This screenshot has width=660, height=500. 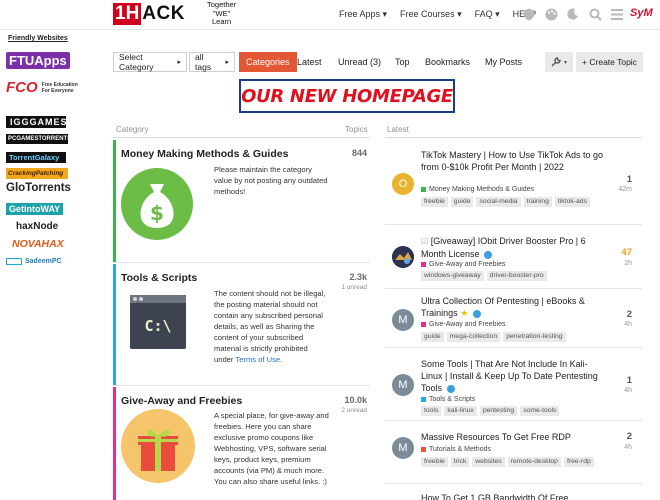 I want to click on nav-free-courses: Free Courses ▾, so click(x=431, y=14).